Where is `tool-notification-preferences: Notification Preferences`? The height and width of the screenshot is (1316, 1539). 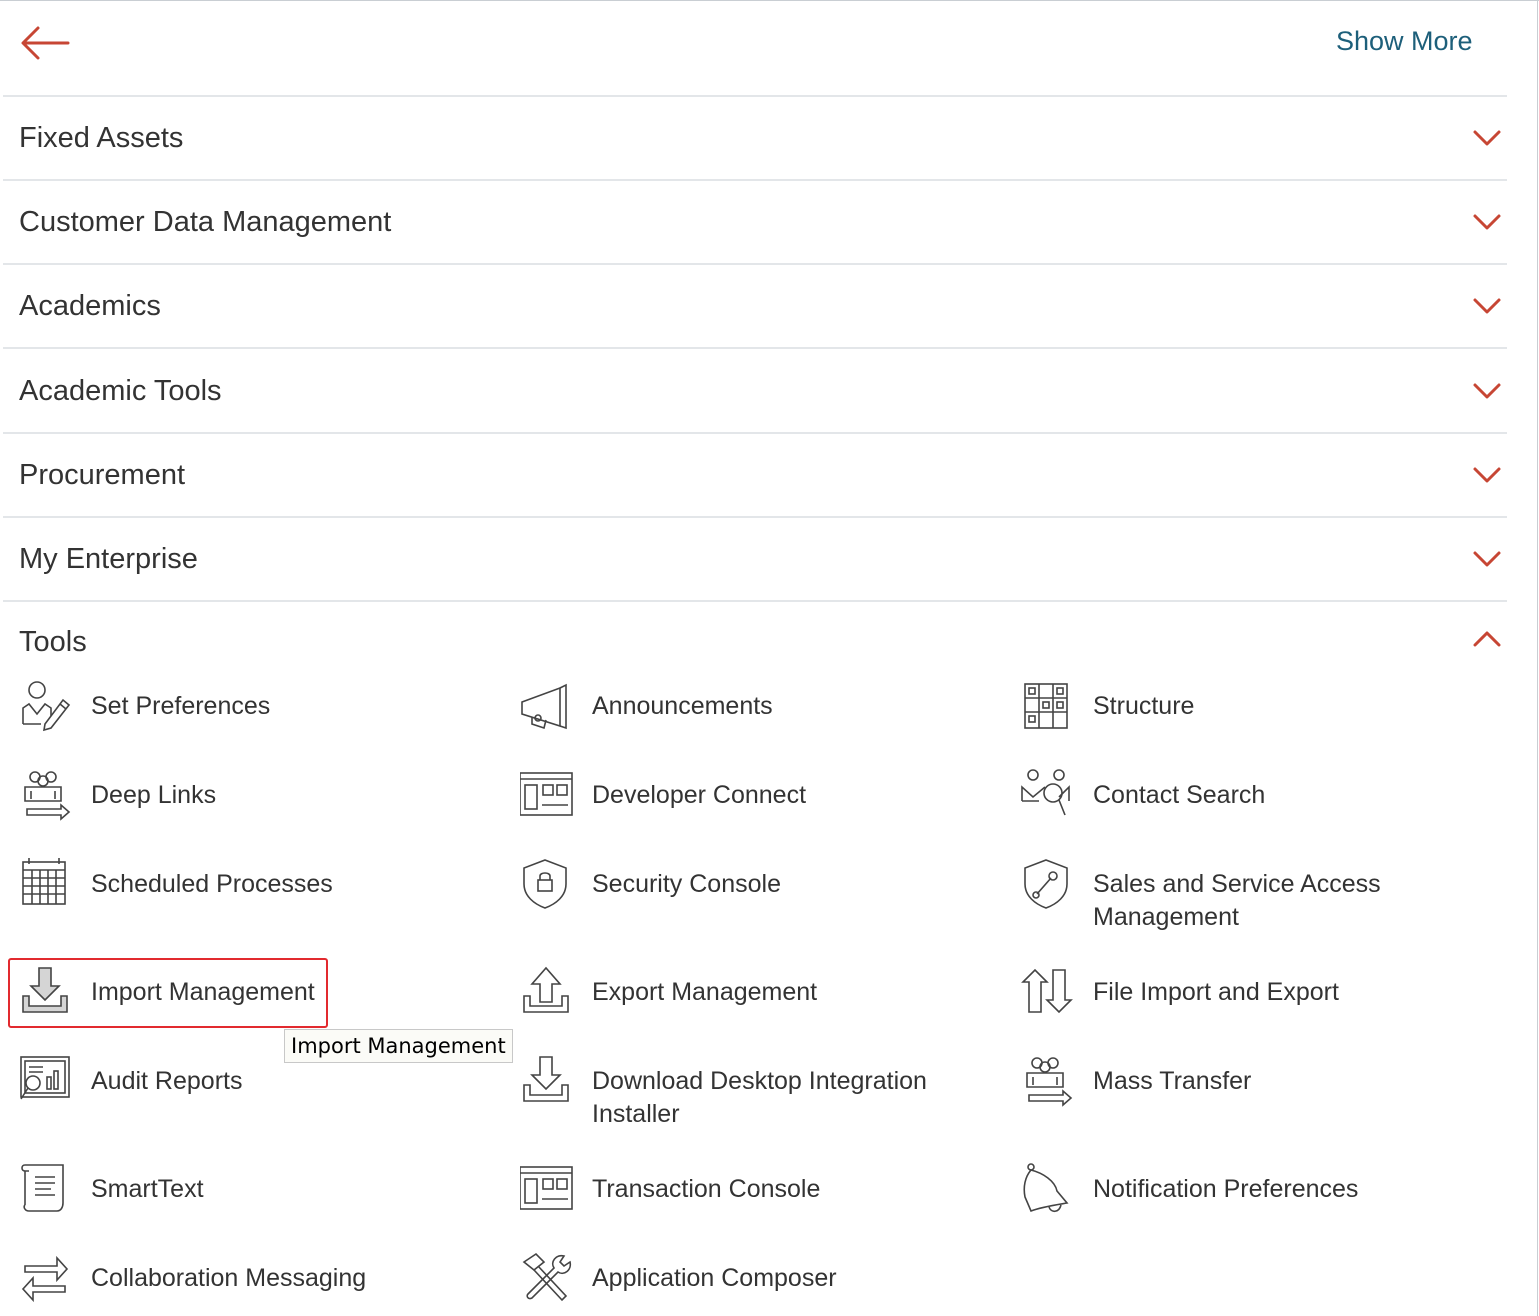
tool-notification-preferences: Notification Preferences is located at coordinates (1201, 1193).